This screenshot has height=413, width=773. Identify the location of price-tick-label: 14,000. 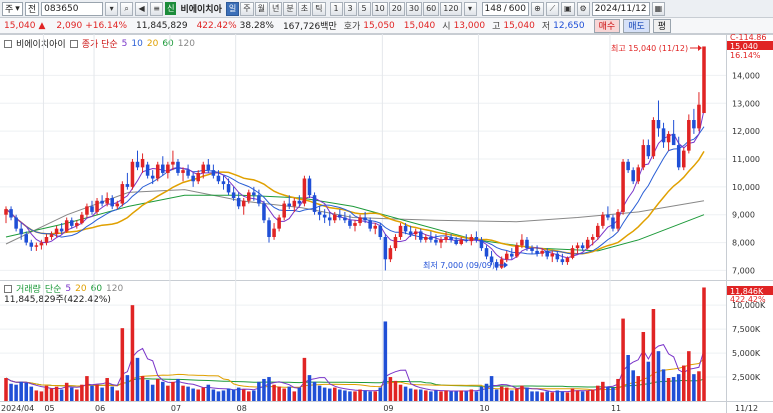
(746, 75).